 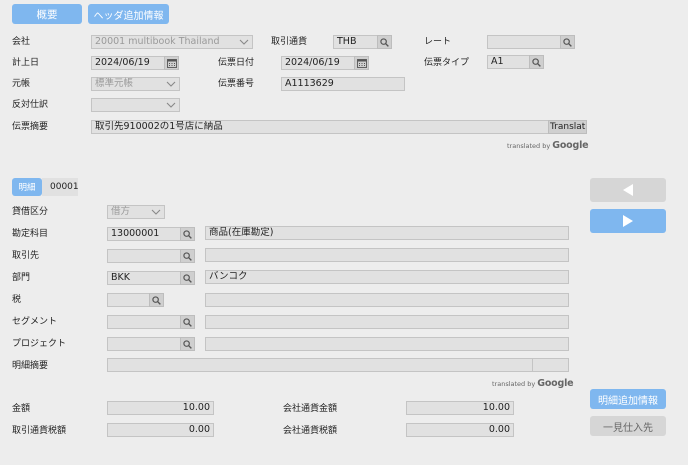 I want to click on posting-date-calendar-button, so click(x=171, y=63).